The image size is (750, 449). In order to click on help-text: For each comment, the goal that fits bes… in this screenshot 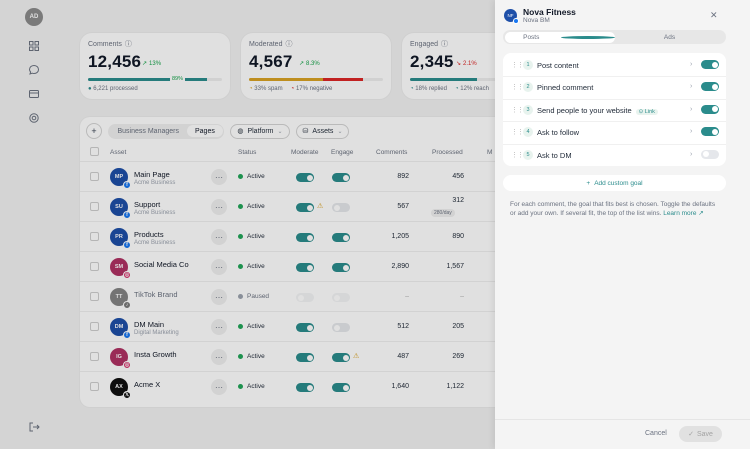, I will do `click(613, 209)`.